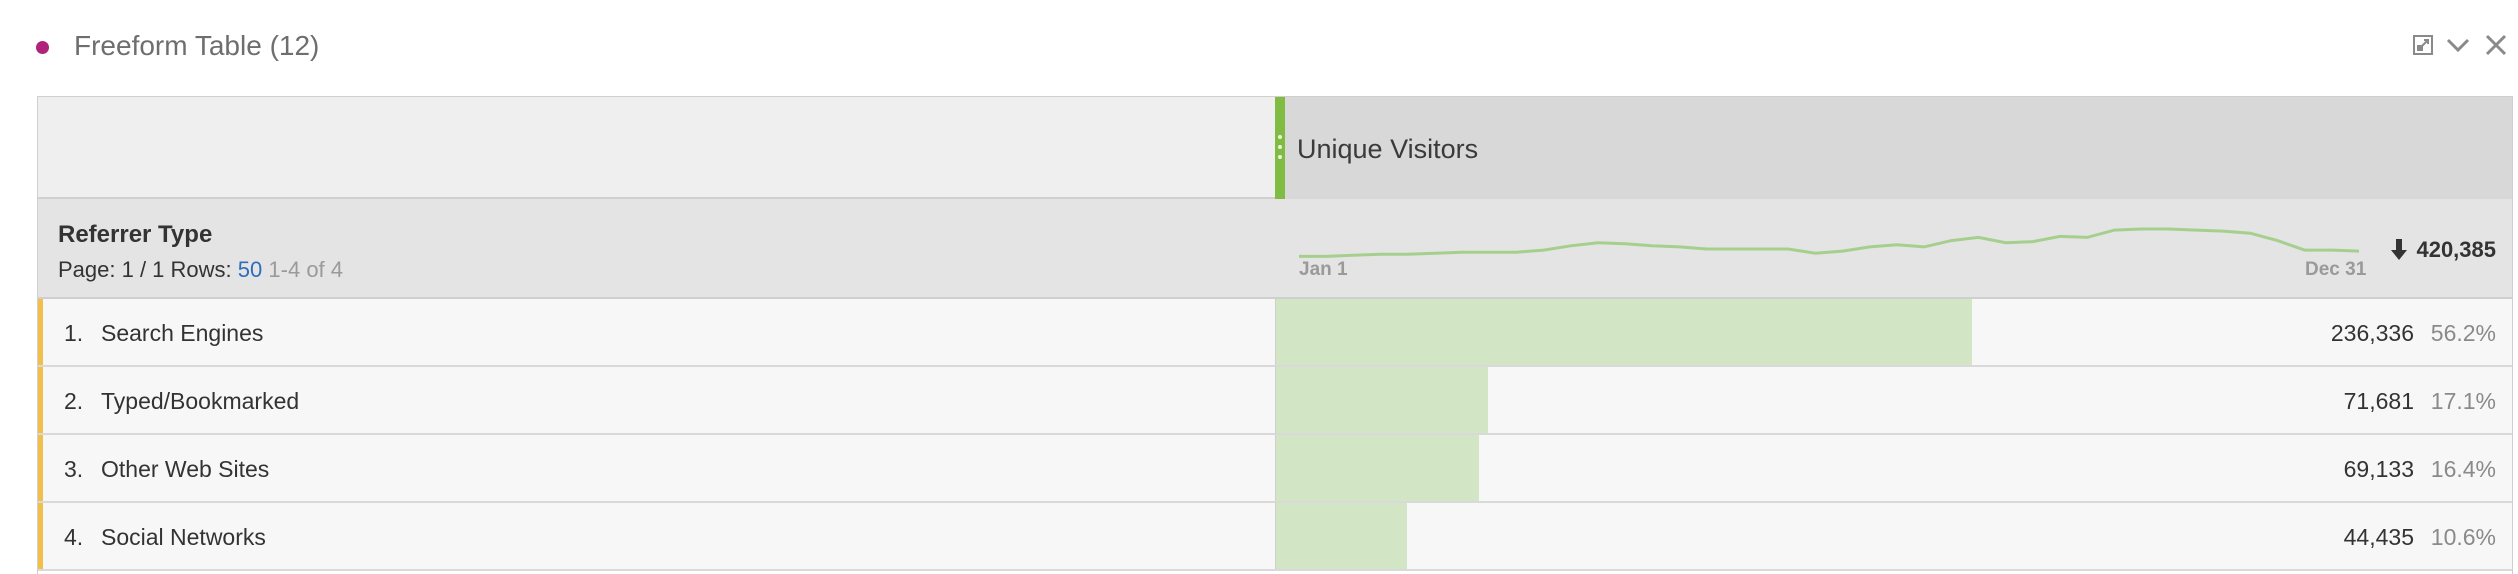 Image resolution: width=2518 pixels, height=574 pixels. What do you see at coordinates (2458, 45) in the screenshot?
I see `chevron-down-icon` at bounding box center [2458, 45].